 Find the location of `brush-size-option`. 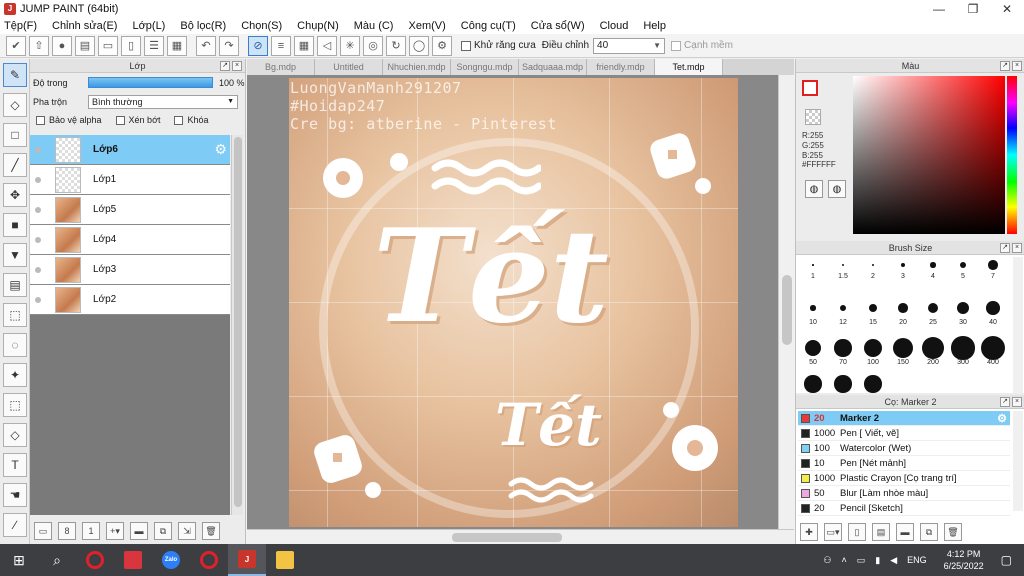

brush-size-option is located at coordinates (843, 384).